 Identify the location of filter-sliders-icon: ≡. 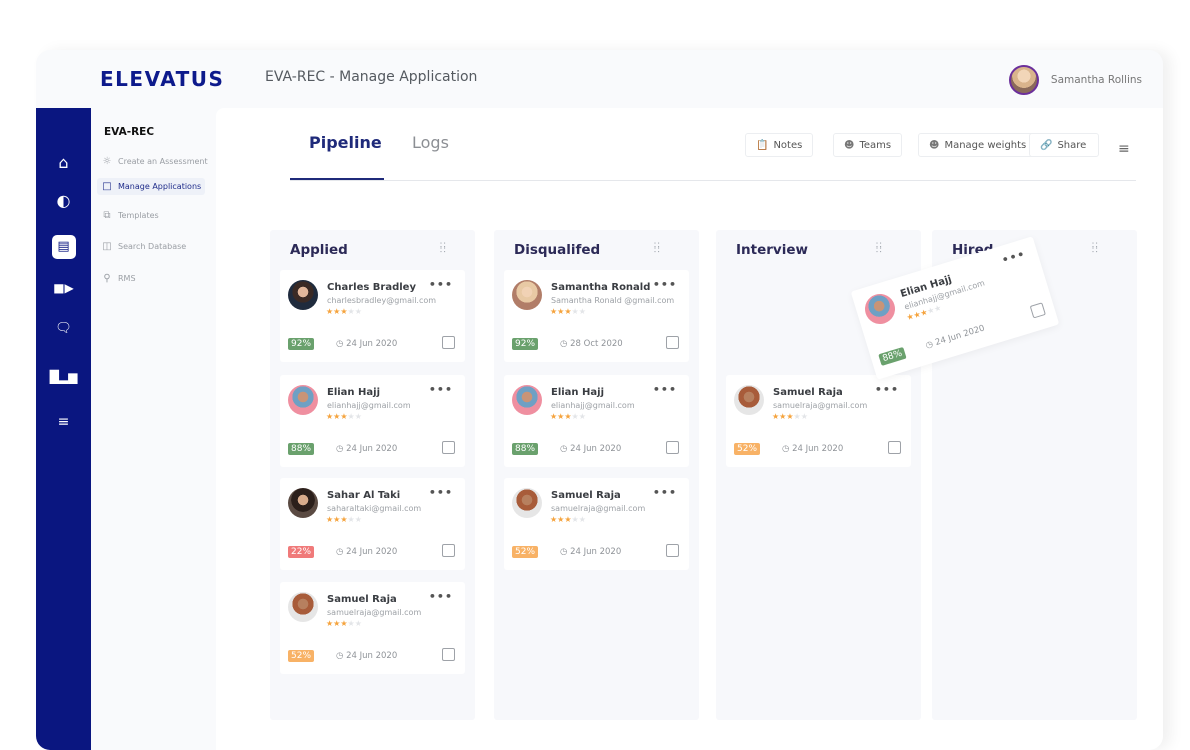
(1124, 149).